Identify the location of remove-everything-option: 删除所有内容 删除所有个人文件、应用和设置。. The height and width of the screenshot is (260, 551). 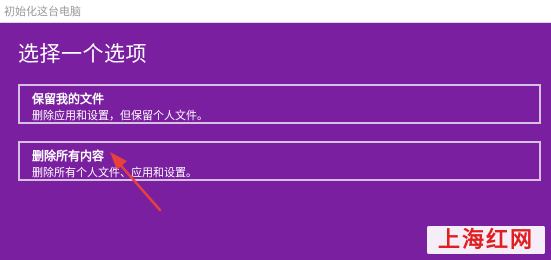
(279, 161).